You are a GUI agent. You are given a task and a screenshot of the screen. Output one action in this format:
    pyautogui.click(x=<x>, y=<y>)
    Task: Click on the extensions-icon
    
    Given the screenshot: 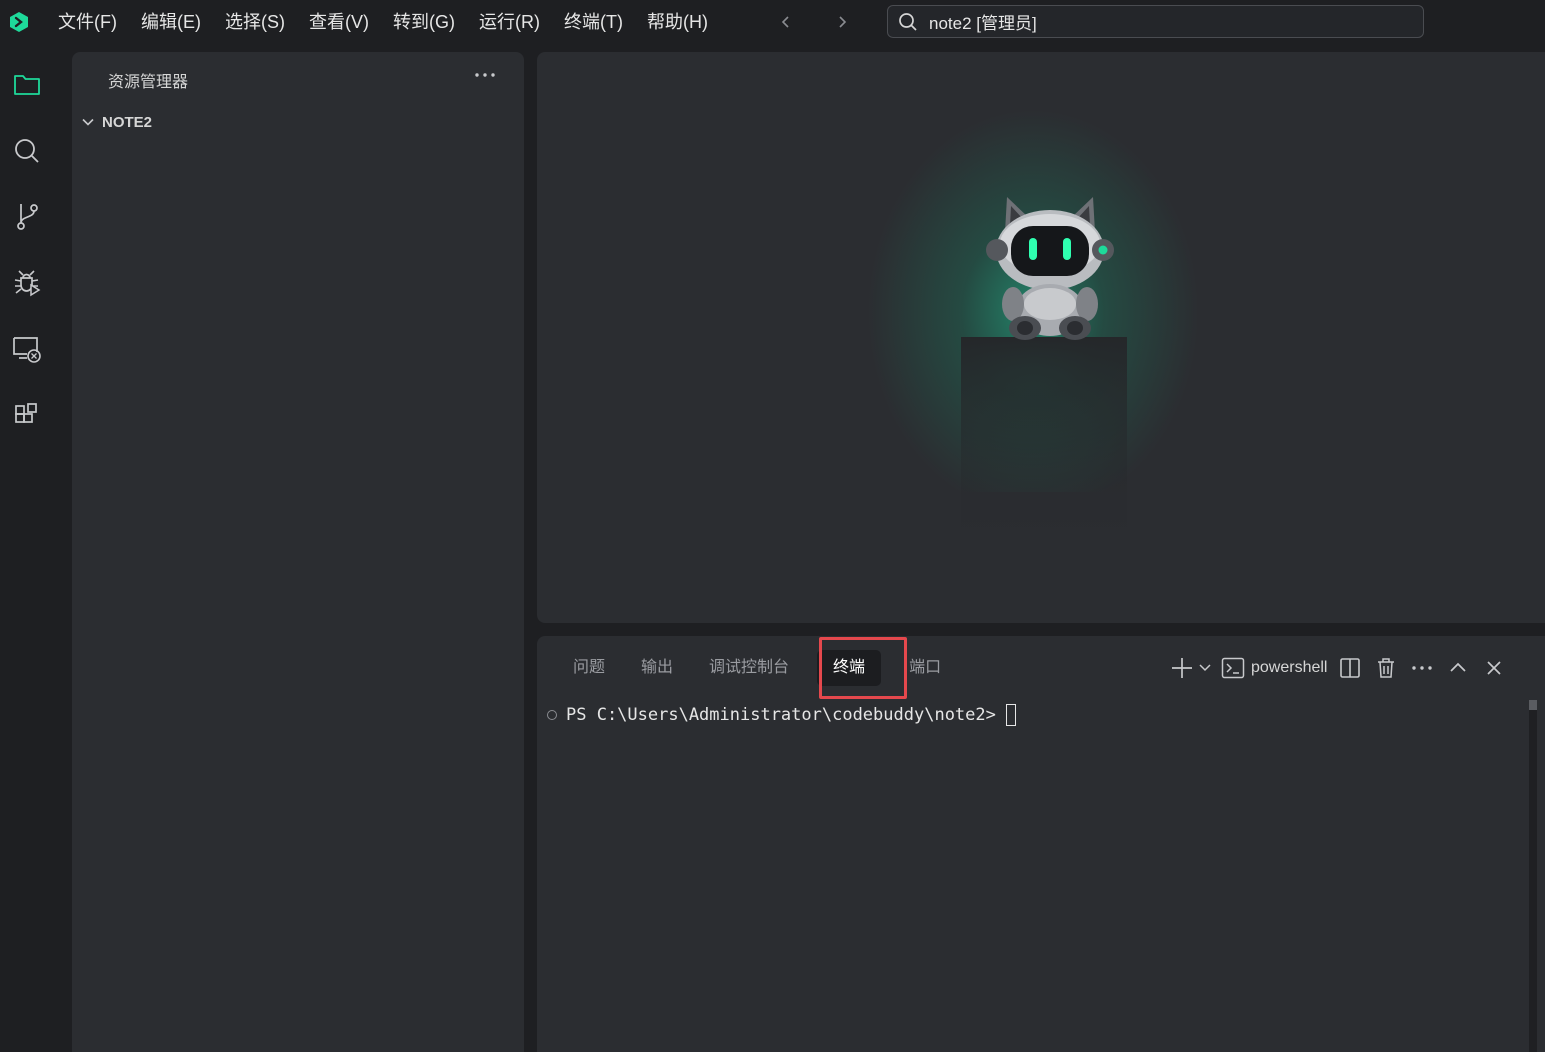 What is the action you would take?
    pyautogui.click(x=27, y=415)
    